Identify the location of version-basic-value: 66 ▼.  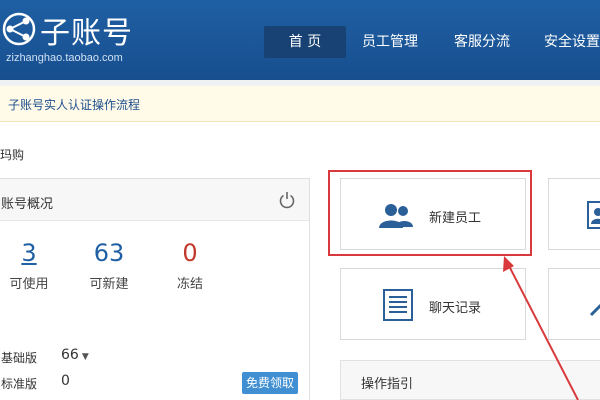
(75, 355).